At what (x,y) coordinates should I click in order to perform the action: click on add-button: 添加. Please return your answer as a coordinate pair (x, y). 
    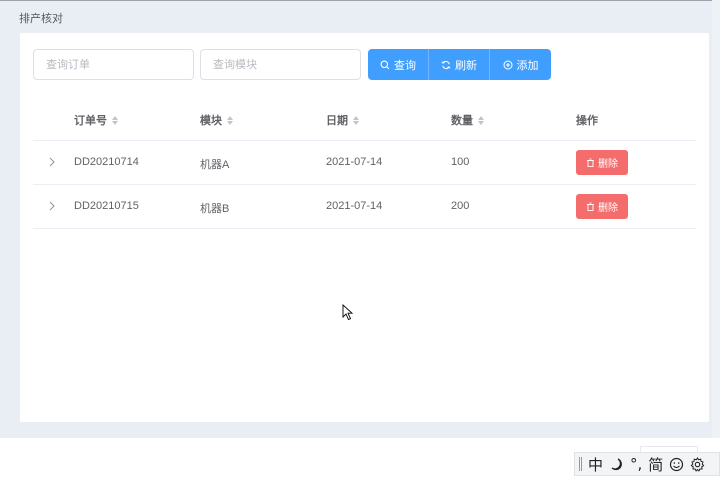
    Looking at the image, I should click on (520, 64).